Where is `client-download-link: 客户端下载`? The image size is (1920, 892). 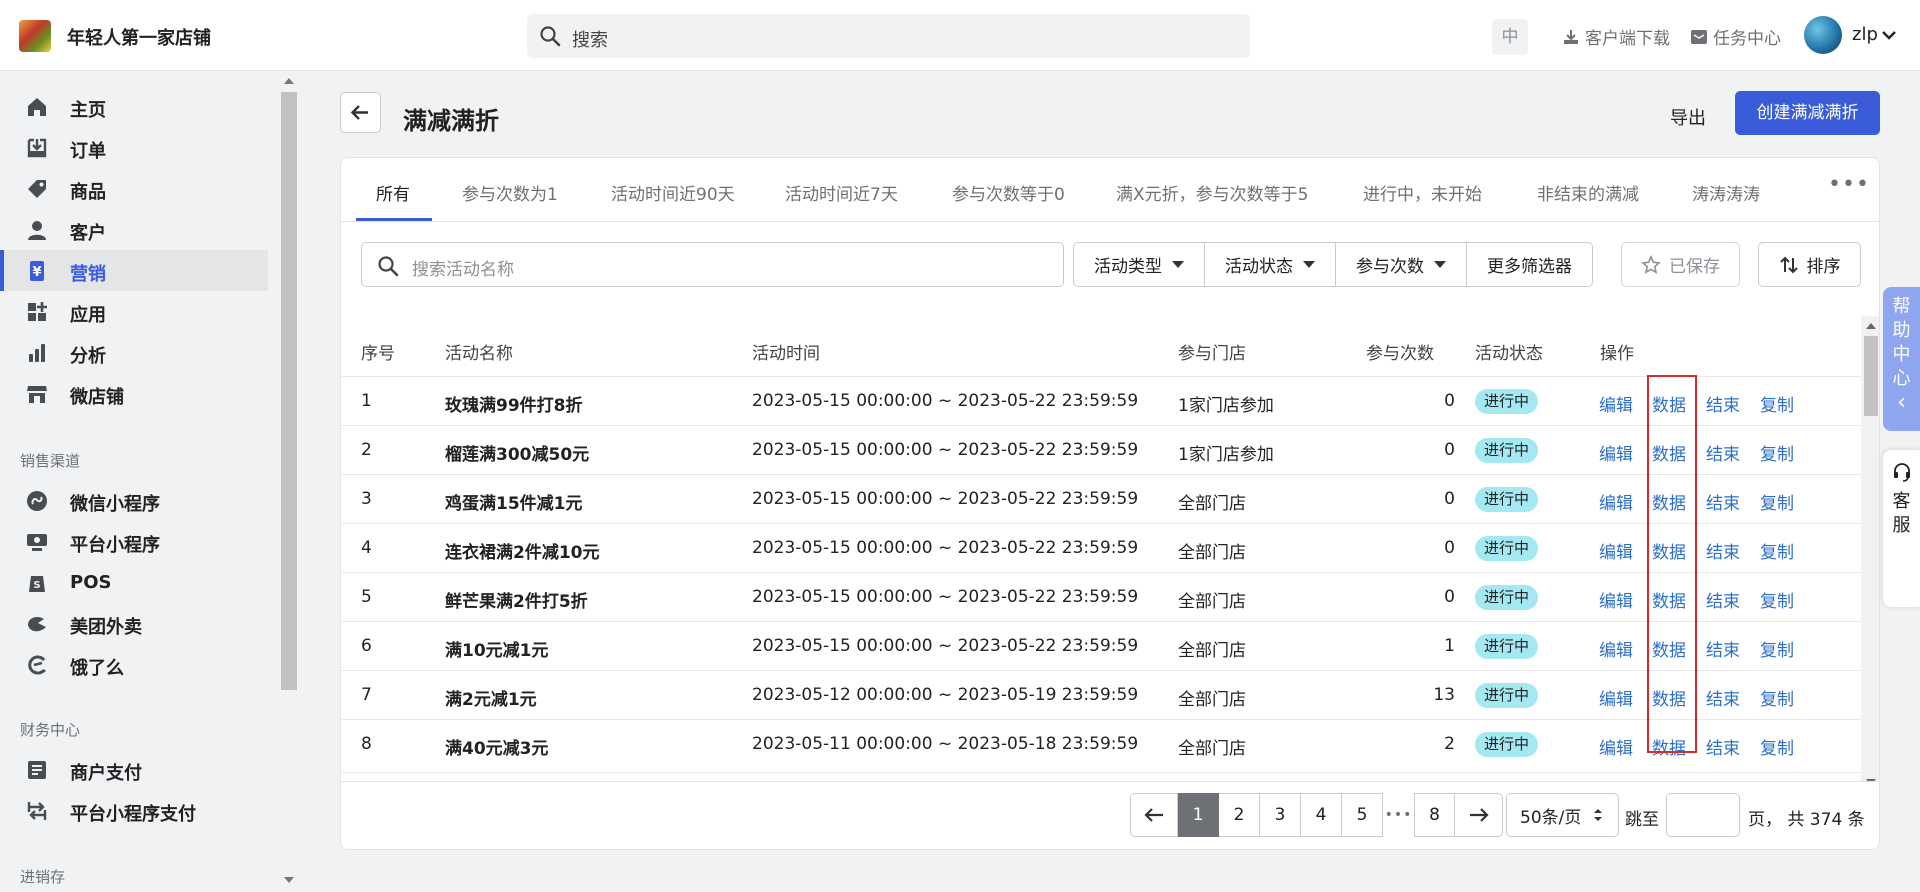
client-download-link: 客户端下载 is located at coordinates (1616, 36).